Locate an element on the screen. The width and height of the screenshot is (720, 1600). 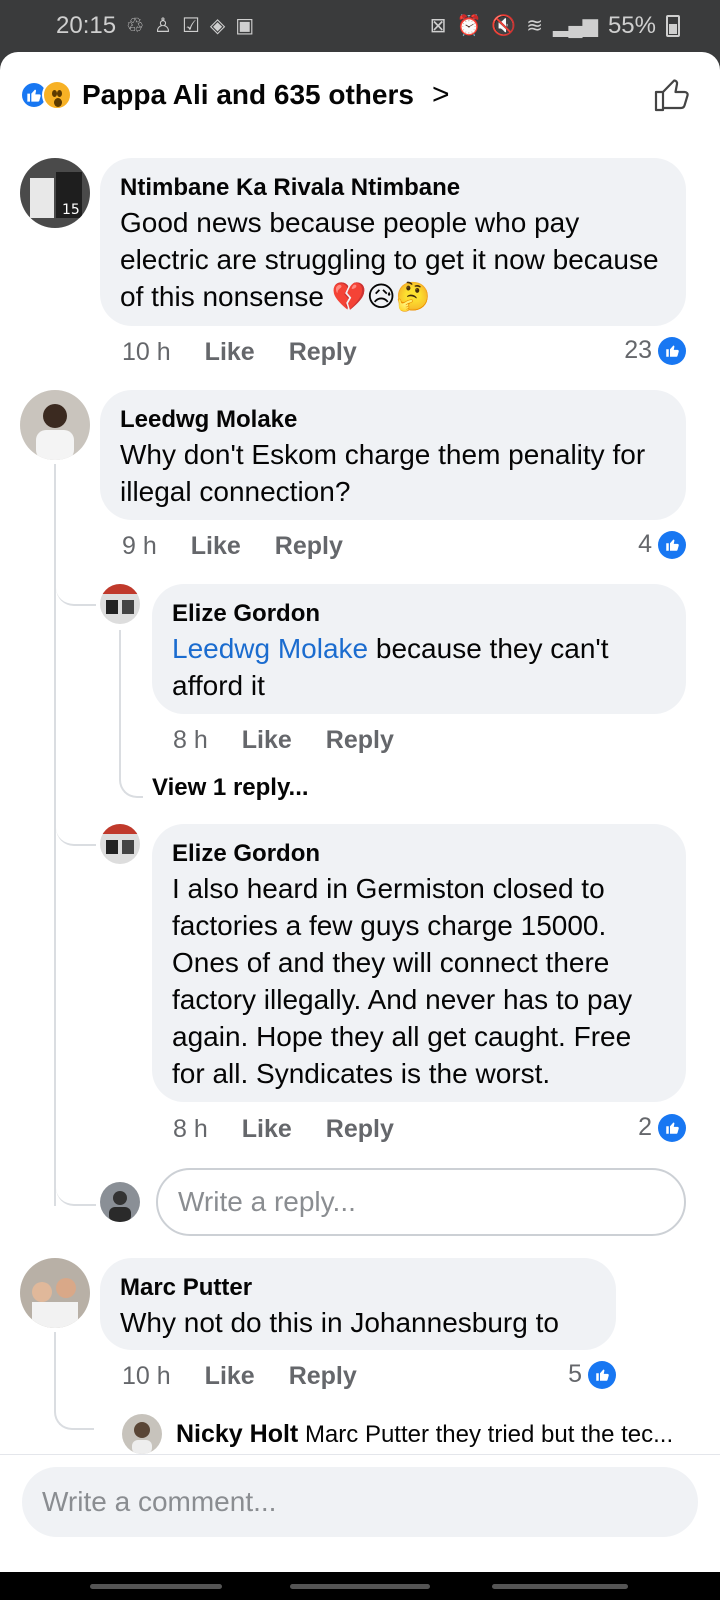
battery-percent: 55% is located at coordinates (631, 25).